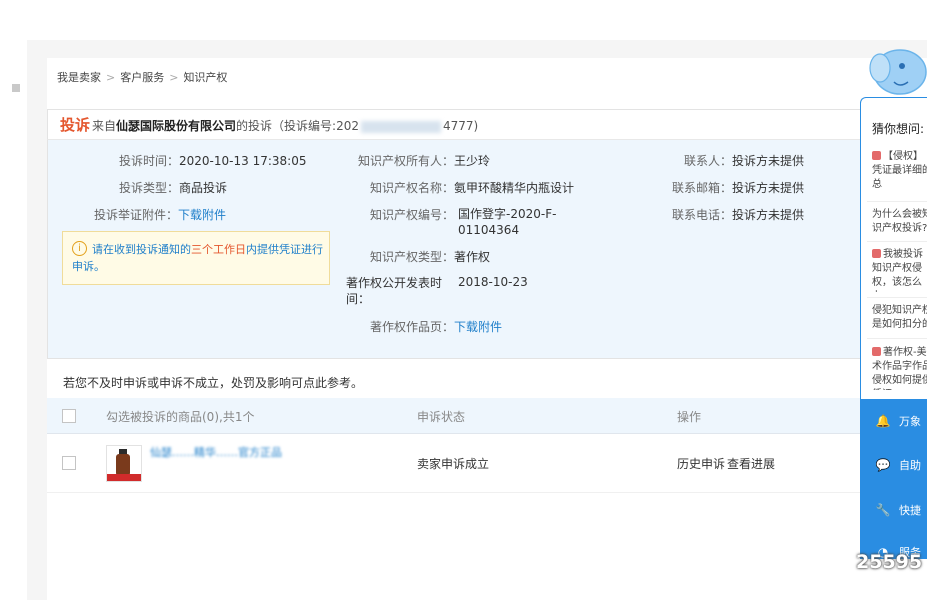 The width and height of the screenshot is (927, 600). I want to click on table-row: 卖家申诉成立 历史申诉 查看进展, so click(487, 463).